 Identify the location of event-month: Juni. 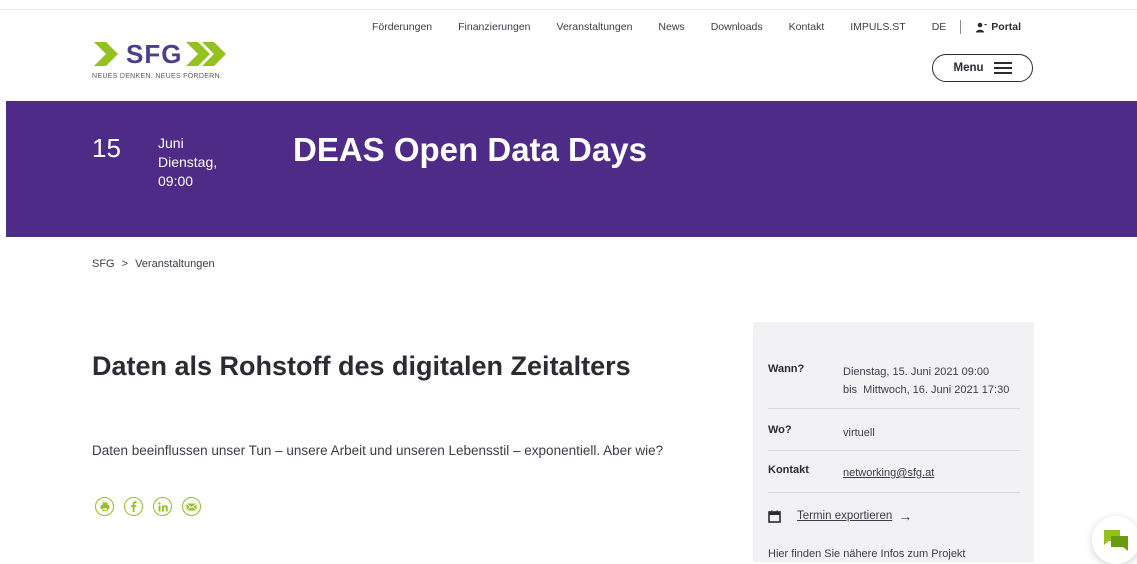
(171, 143).